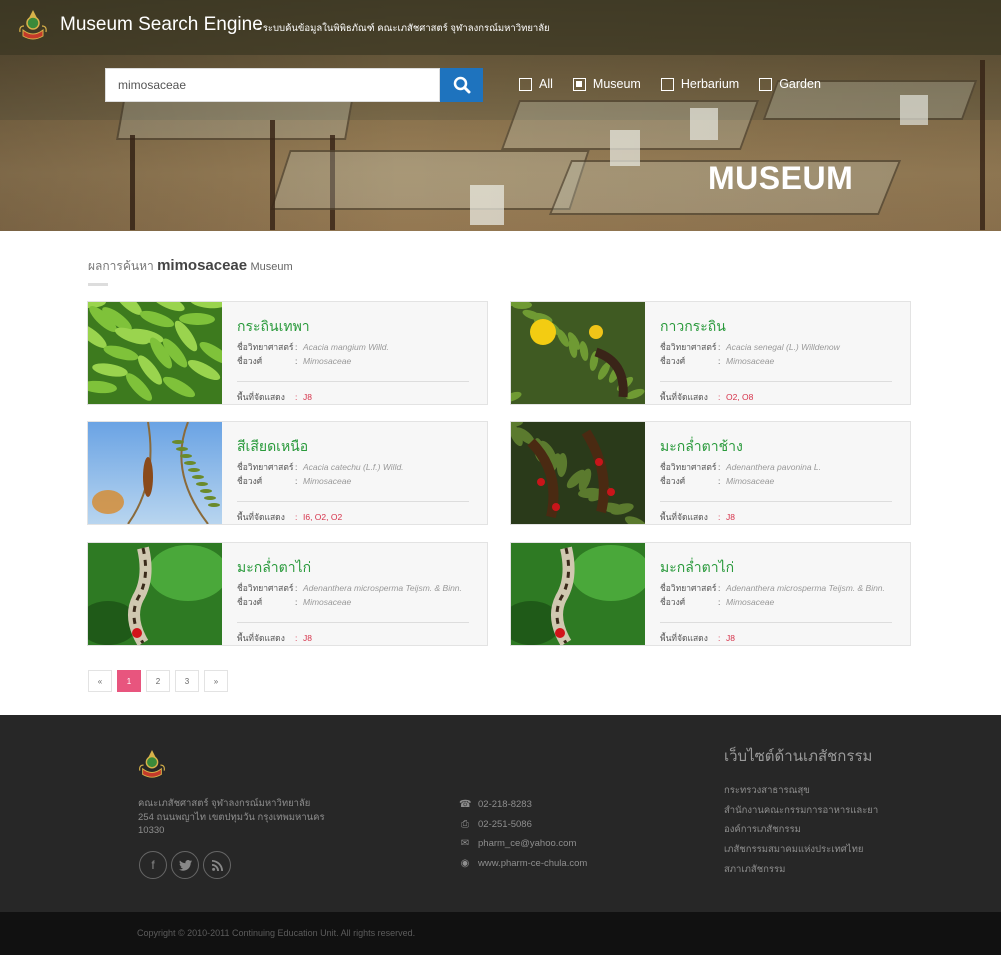 The width and height of the screenshot is (1001, 955). I want to click on globe-icon: ◉, so click(465, 863).